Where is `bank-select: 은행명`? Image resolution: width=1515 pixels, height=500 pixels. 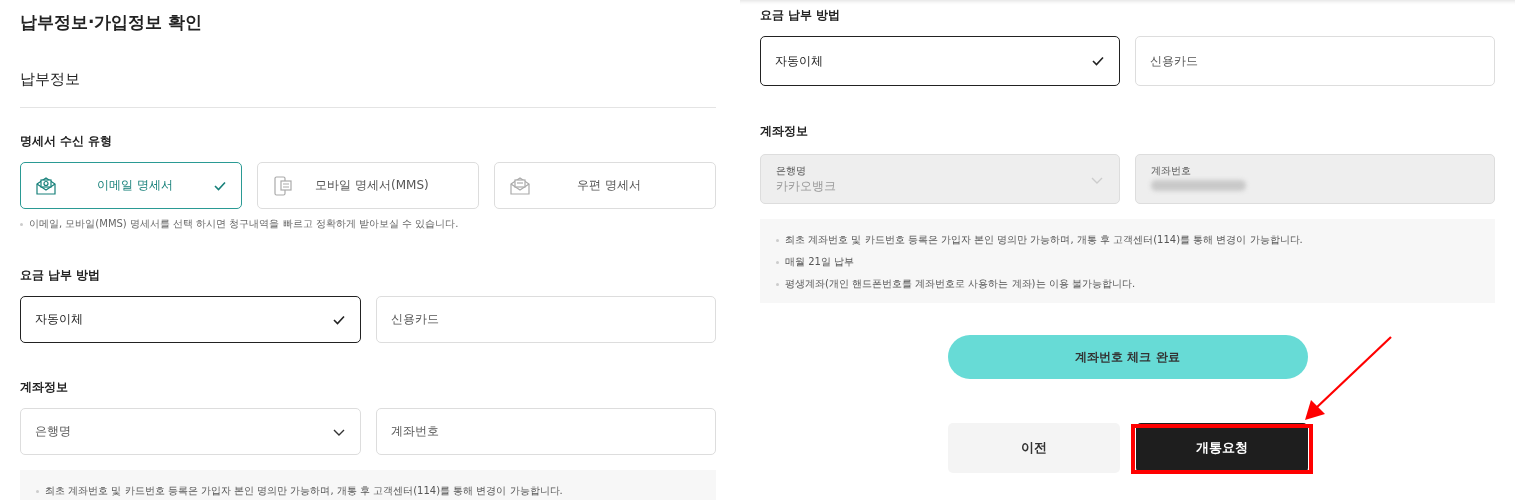 bank-select: 은행명 is located at coordinates (190, 431).